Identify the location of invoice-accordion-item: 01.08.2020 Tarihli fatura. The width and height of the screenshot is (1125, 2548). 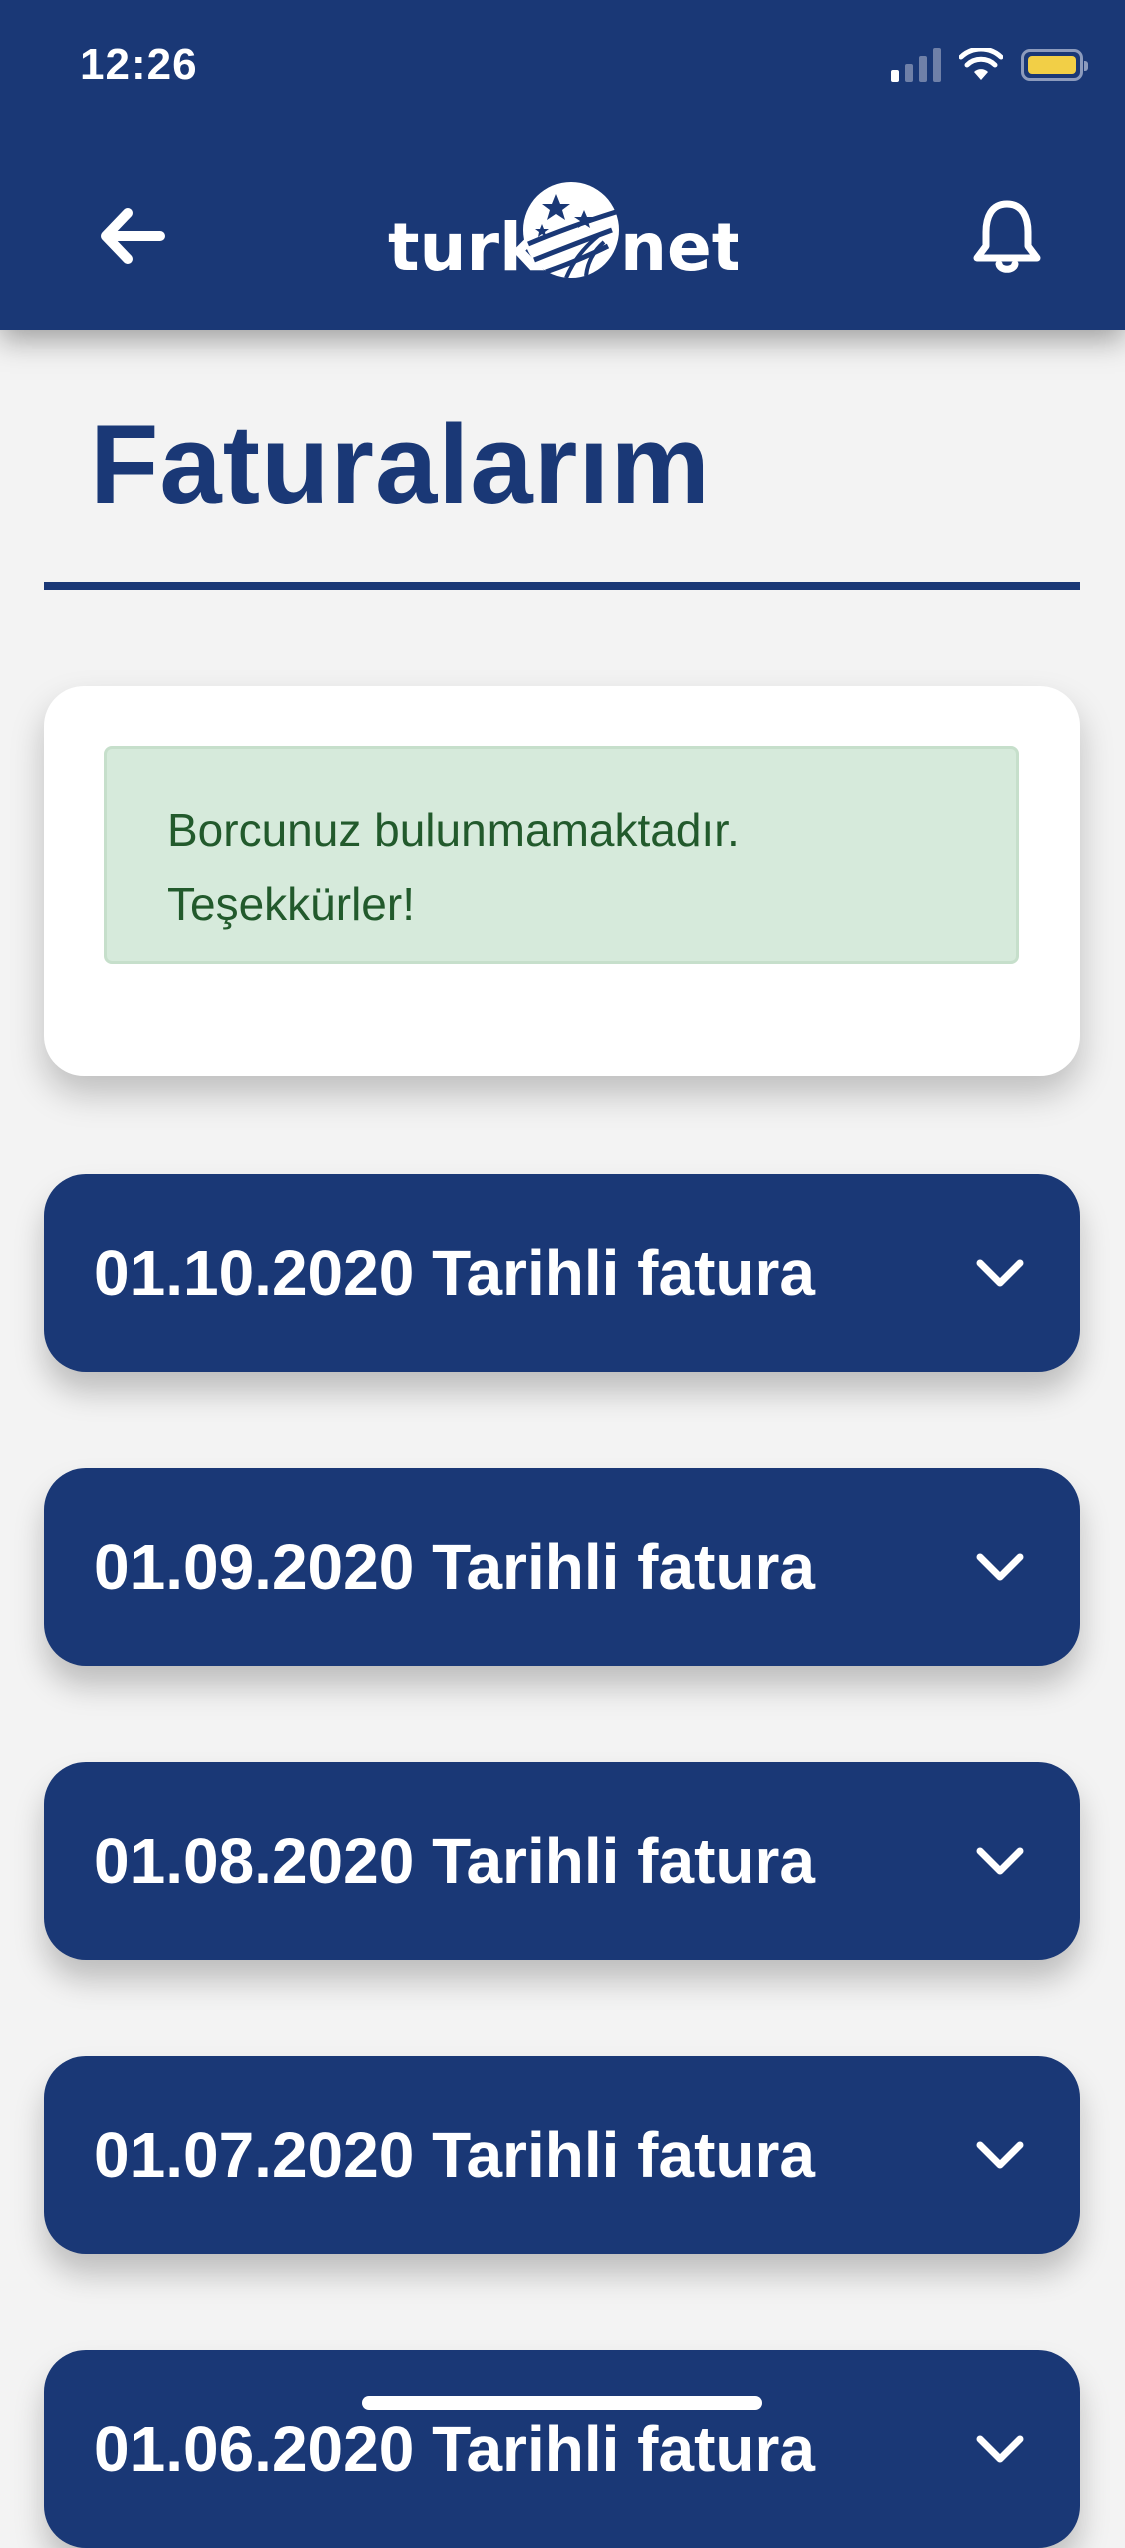
(562, 1861).